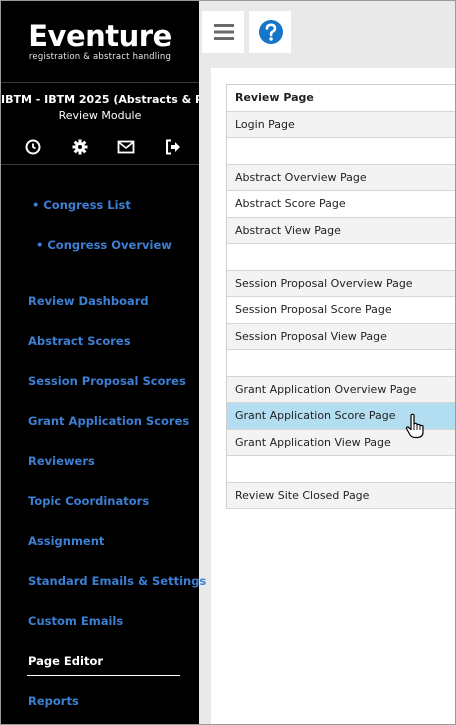  I want to click on help-button, so click(270, 32).